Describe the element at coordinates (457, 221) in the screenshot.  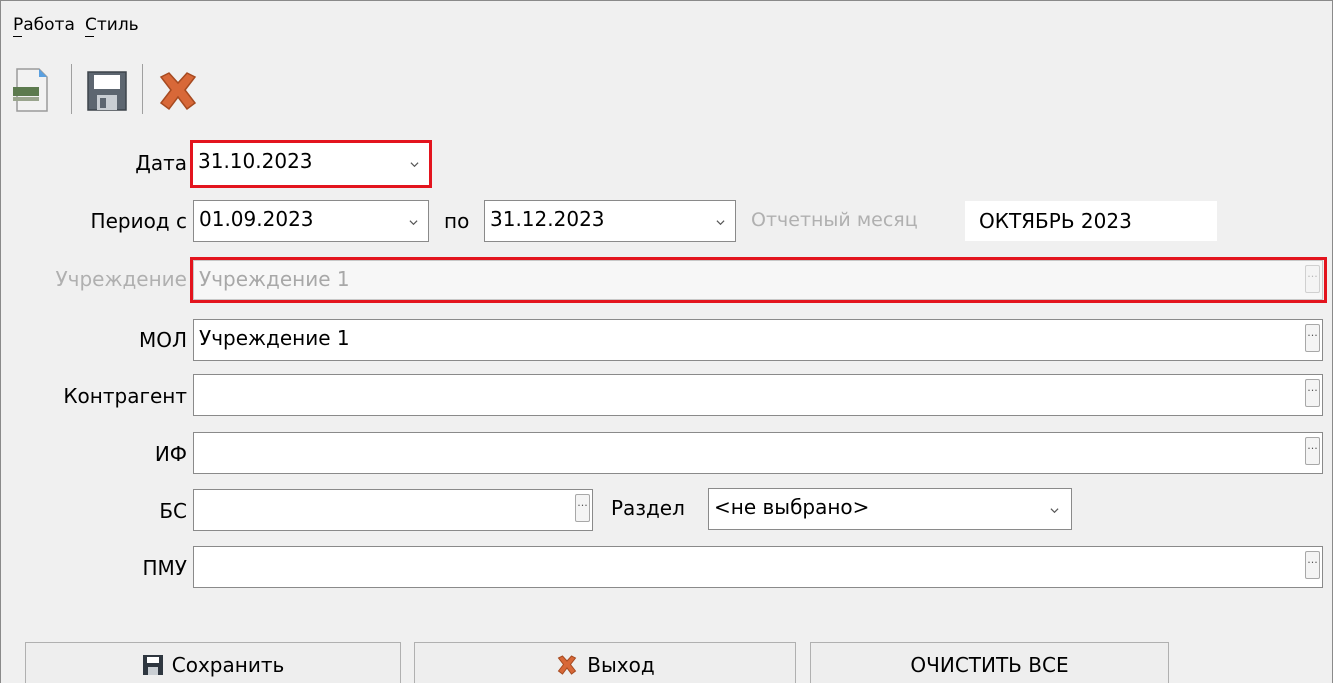
I see `period-to-label: по` at that location.